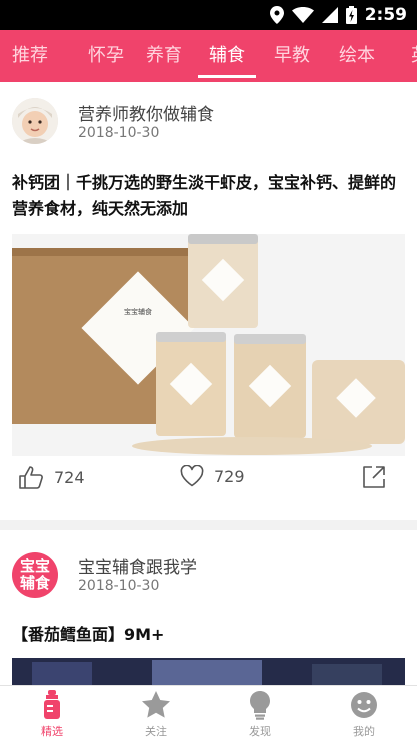 This screenshot has height=742, width=417. What do you see at coordinates (31, 477) in the screenshot?
I see `thumbs-up-icon` at bounding box center [31, 477].